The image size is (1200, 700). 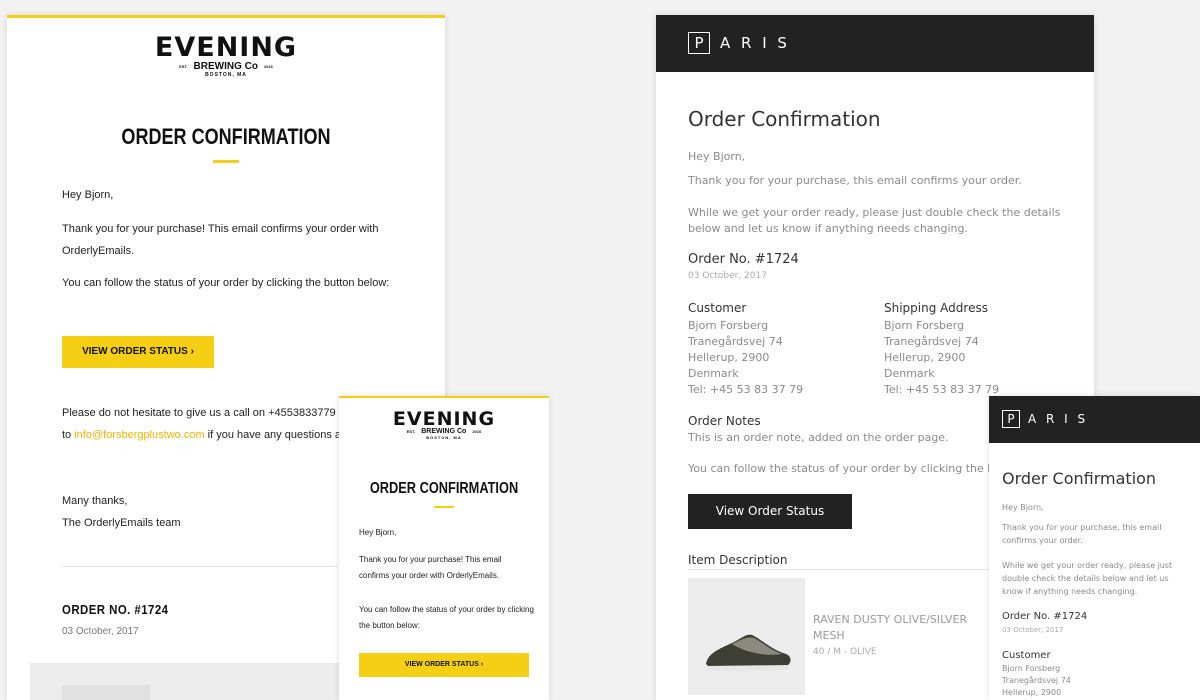 What do you see at coordinates (770, 511) in the screenshot?
I see `view-order-status-button: View Order Status` at bounding box center [770, 511].